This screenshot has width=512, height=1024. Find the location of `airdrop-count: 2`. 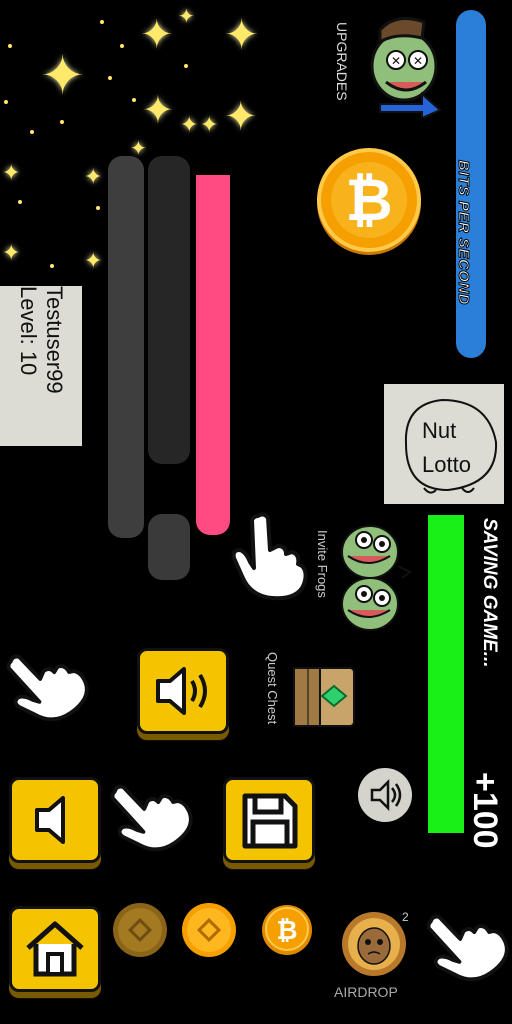

airdrop-count: 2 is located at coordinates (405, 917).